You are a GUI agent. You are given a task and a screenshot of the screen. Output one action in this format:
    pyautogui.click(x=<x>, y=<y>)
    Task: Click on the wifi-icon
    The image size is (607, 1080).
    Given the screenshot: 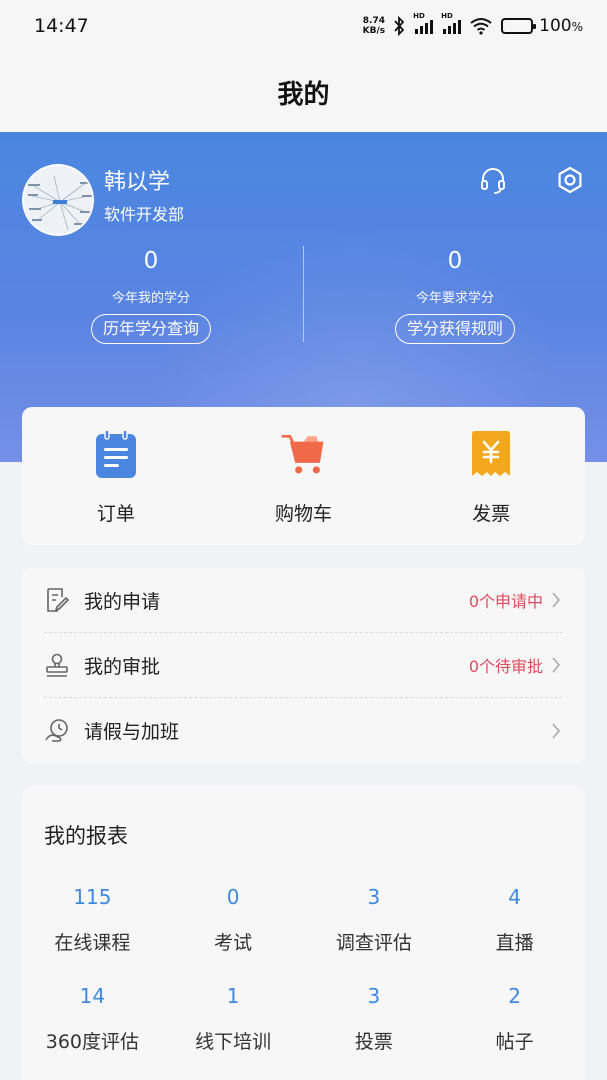 What is the action you would take?
    pyautogui.click(x=481, y=26)
    